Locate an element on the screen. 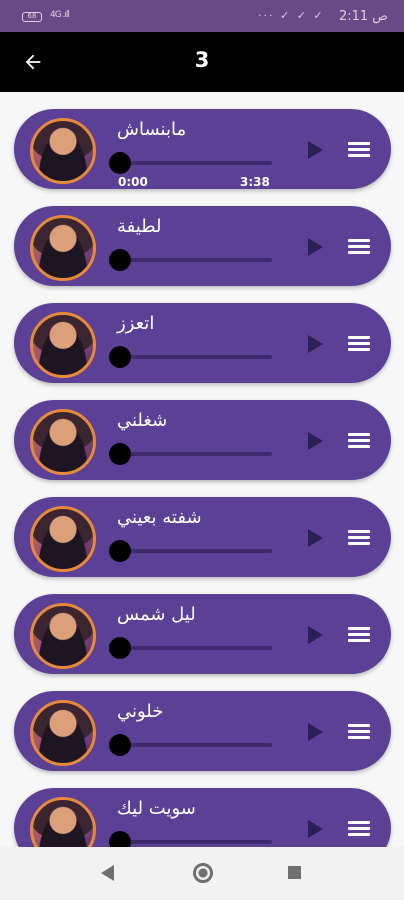  signal-icon: 4G .ıll is located at coordinates (60, 15).